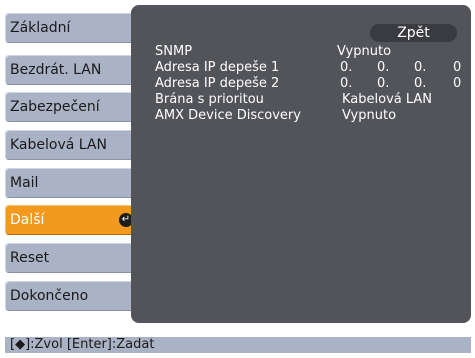 This screenshot has width=475, height=358. What do you see at coordinates (70, 28) in the screenshot?
I see `menu-item-zakladni: Základní` at bounding box center [70, 28].